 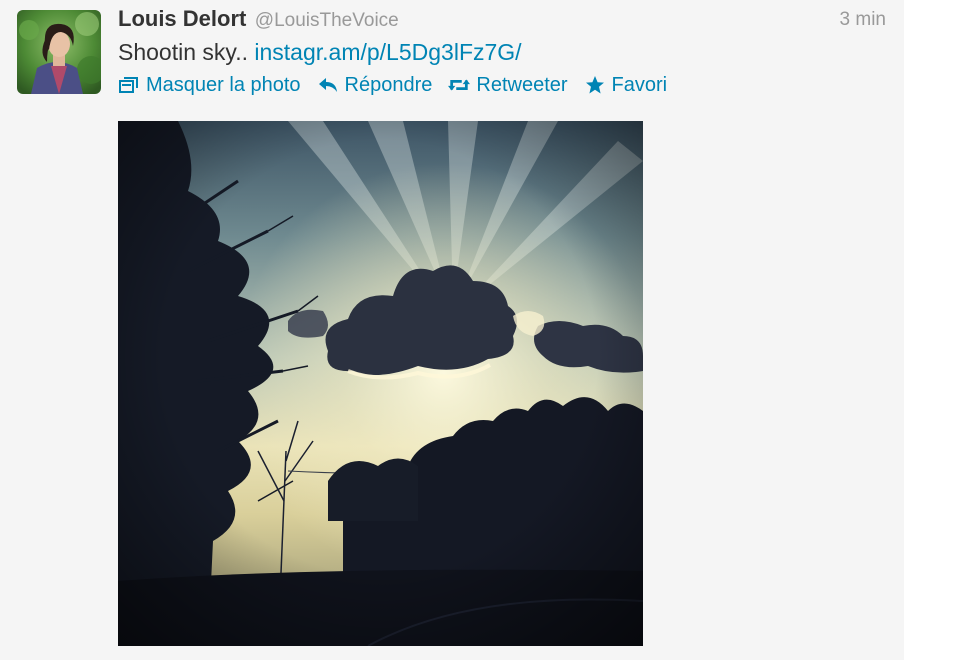 I want to click on retweet-icon, so click(x=459, y=85).